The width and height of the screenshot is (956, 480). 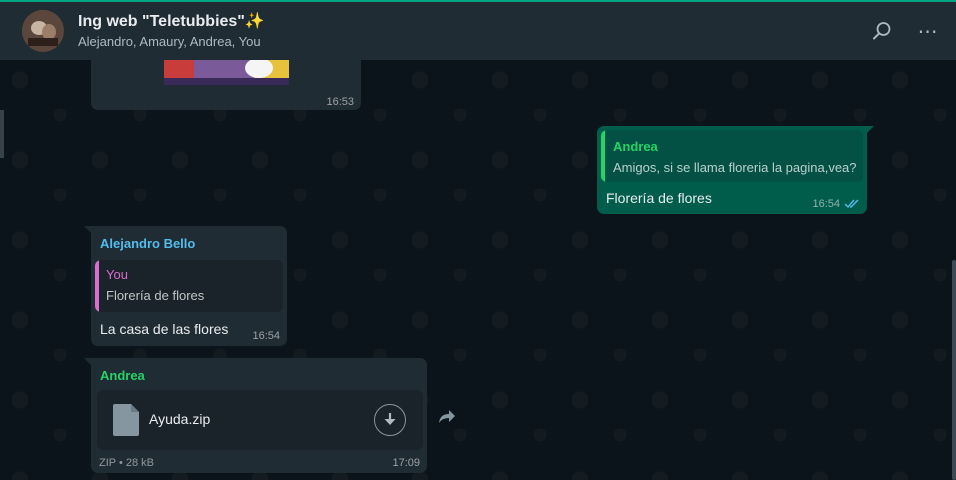 I want to click on cartoon-image, so click(x=226, y=72).